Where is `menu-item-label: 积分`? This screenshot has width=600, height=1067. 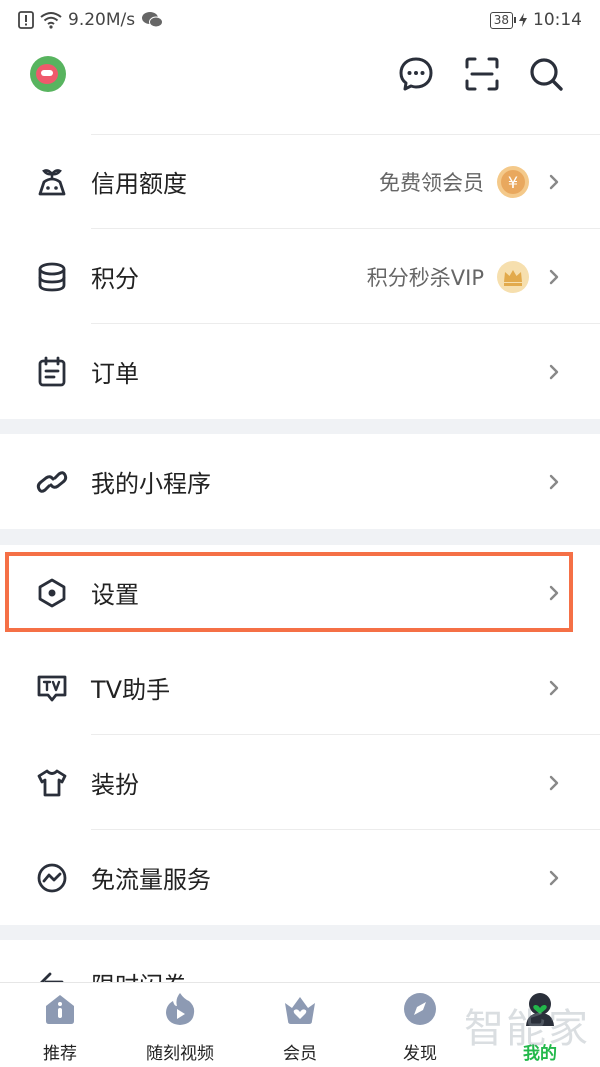
menu-item-label: 积分 is located at coordinates (115, 279).